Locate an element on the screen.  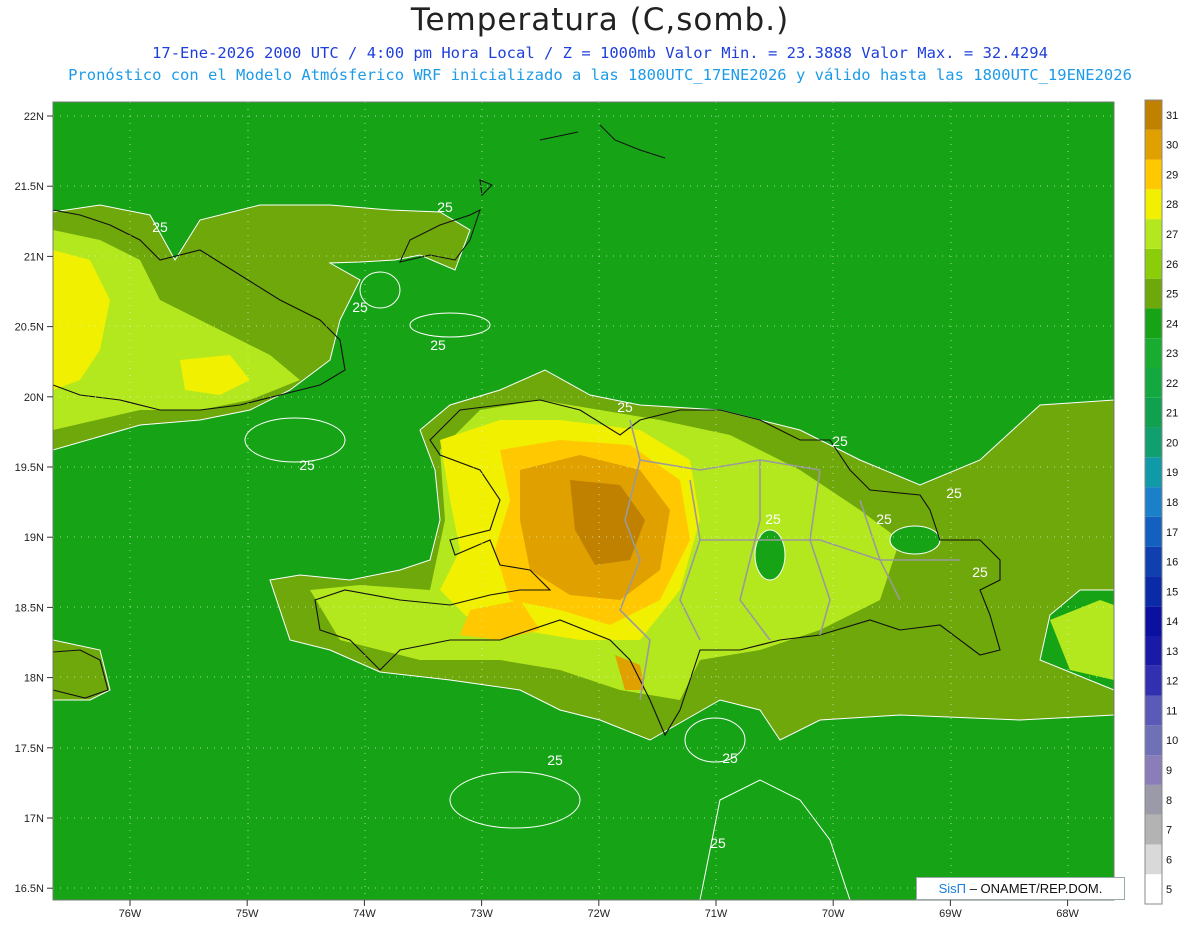
longitude-axis: 76W 75W 74W 73W 72W 71W 70W 69W 68W is located at coordinates (599, 910).